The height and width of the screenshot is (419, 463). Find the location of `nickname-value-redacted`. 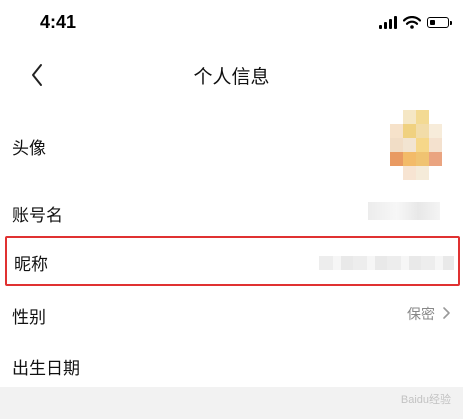

nickname-value-redacted is located at coordinates (386, 263).